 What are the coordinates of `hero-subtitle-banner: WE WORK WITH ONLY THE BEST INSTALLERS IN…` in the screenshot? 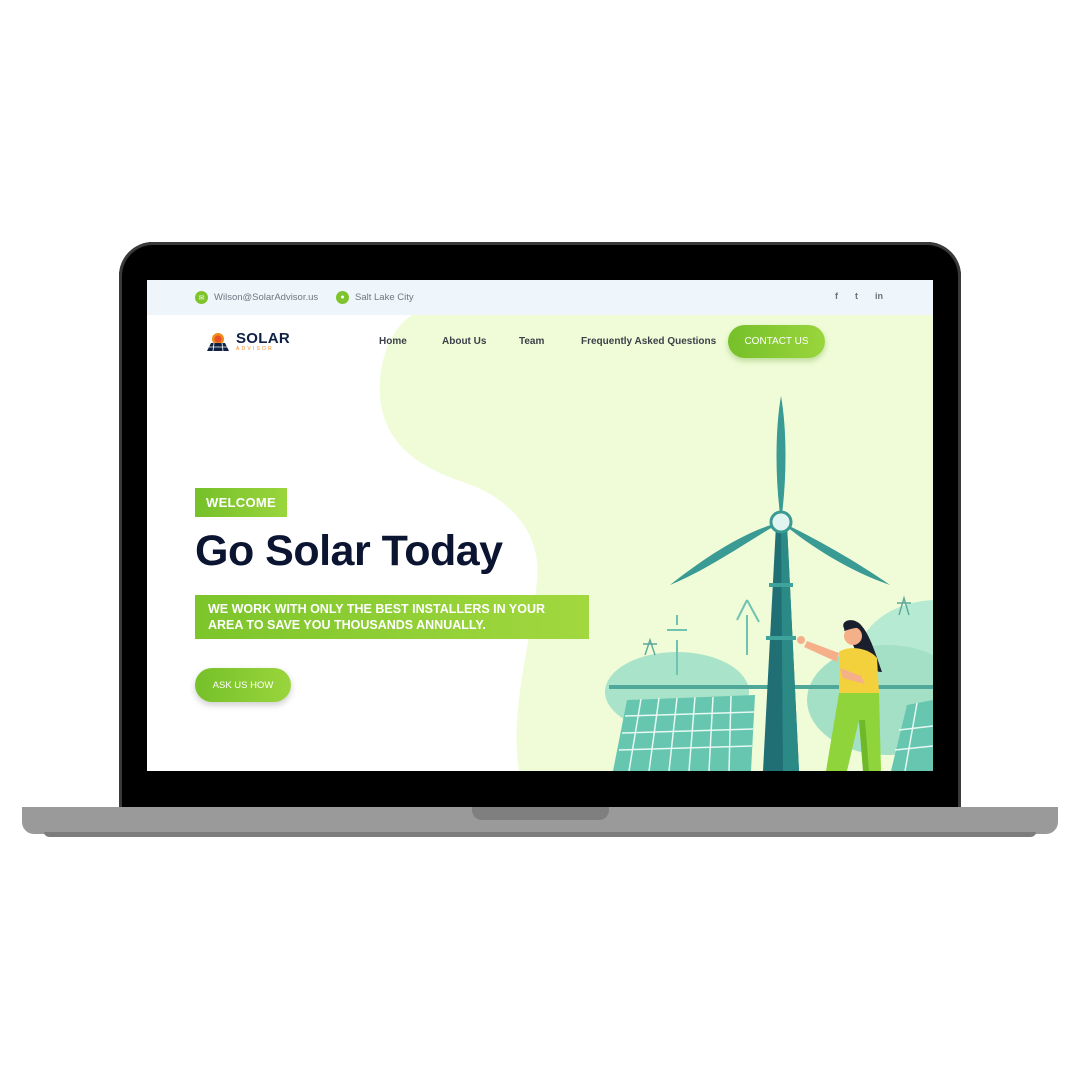 It's located at (392, 617).